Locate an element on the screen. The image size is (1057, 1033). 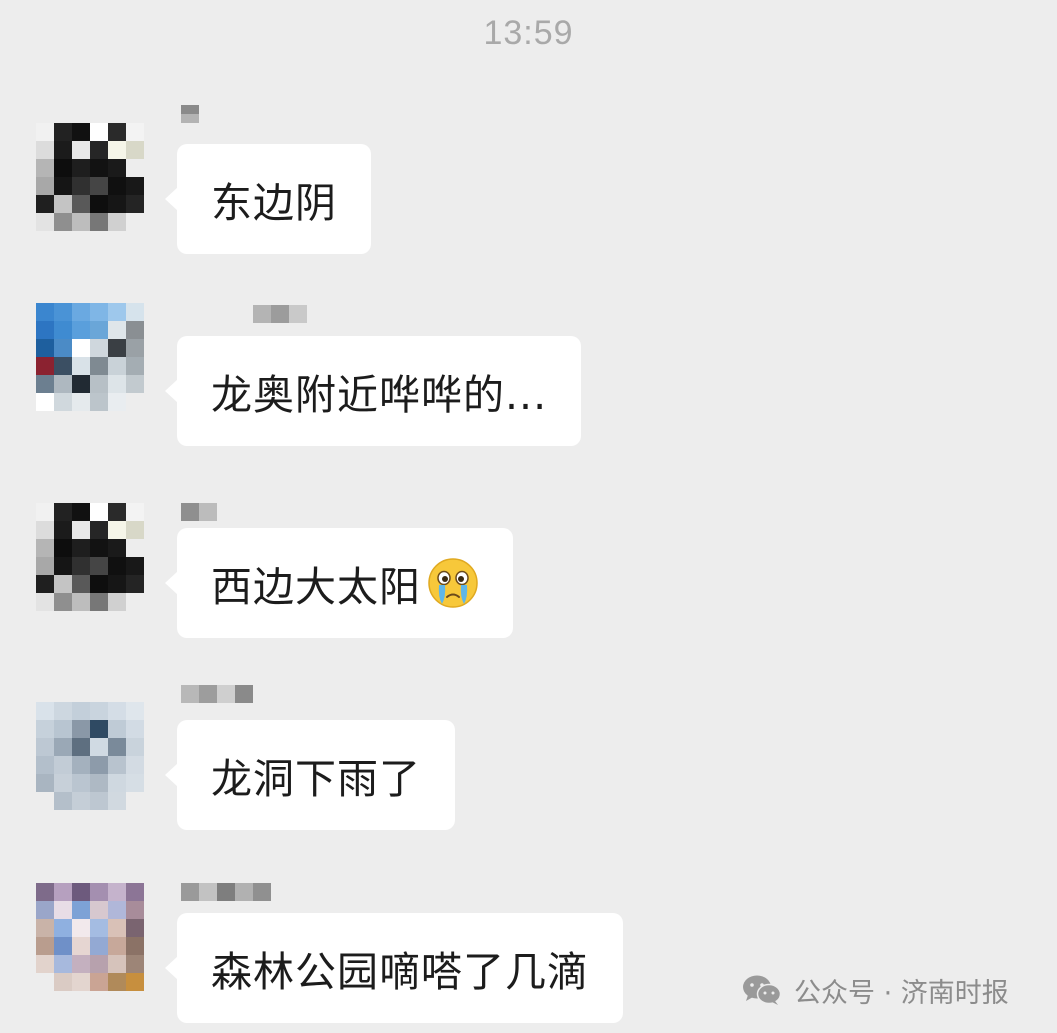
timestamp: 13:59 is located at coordinates (528, 33).